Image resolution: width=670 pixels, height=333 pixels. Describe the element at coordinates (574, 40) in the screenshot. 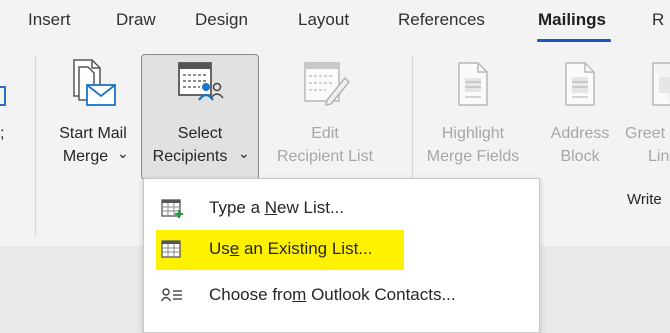

I see `active-tab-indicator` at that location.